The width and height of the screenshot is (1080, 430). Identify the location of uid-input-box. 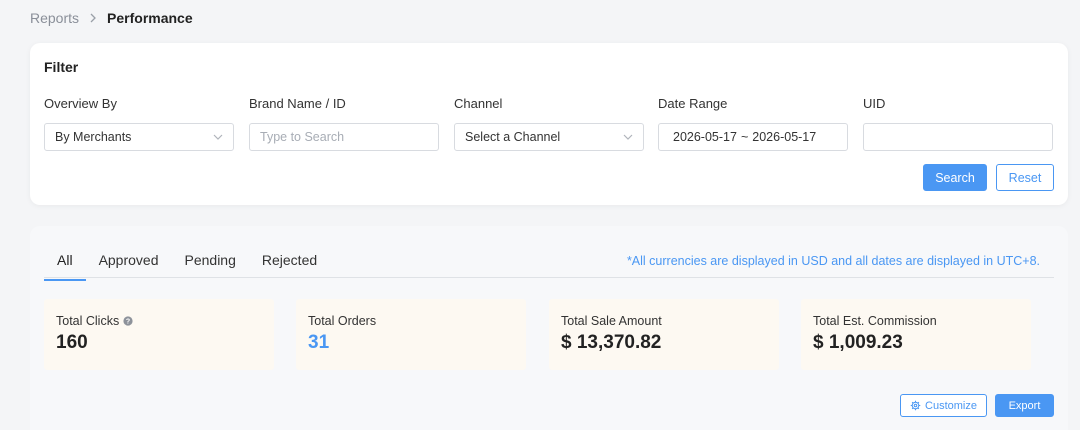
(958, 137).